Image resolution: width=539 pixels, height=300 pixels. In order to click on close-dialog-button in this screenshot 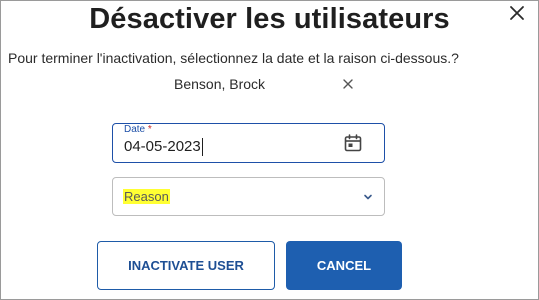, I will do `click(517, 13)`.